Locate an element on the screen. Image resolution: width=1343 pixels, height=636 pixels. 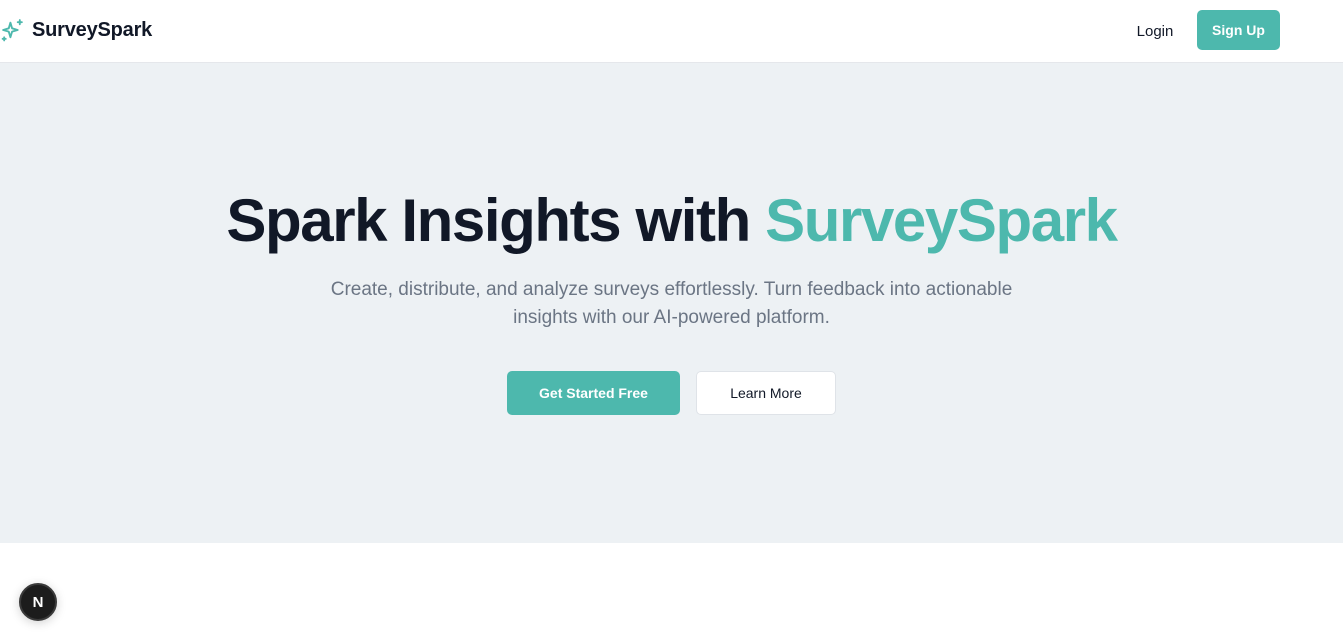
nextjs-badge-letter: N is located at coordinates (38, 602).